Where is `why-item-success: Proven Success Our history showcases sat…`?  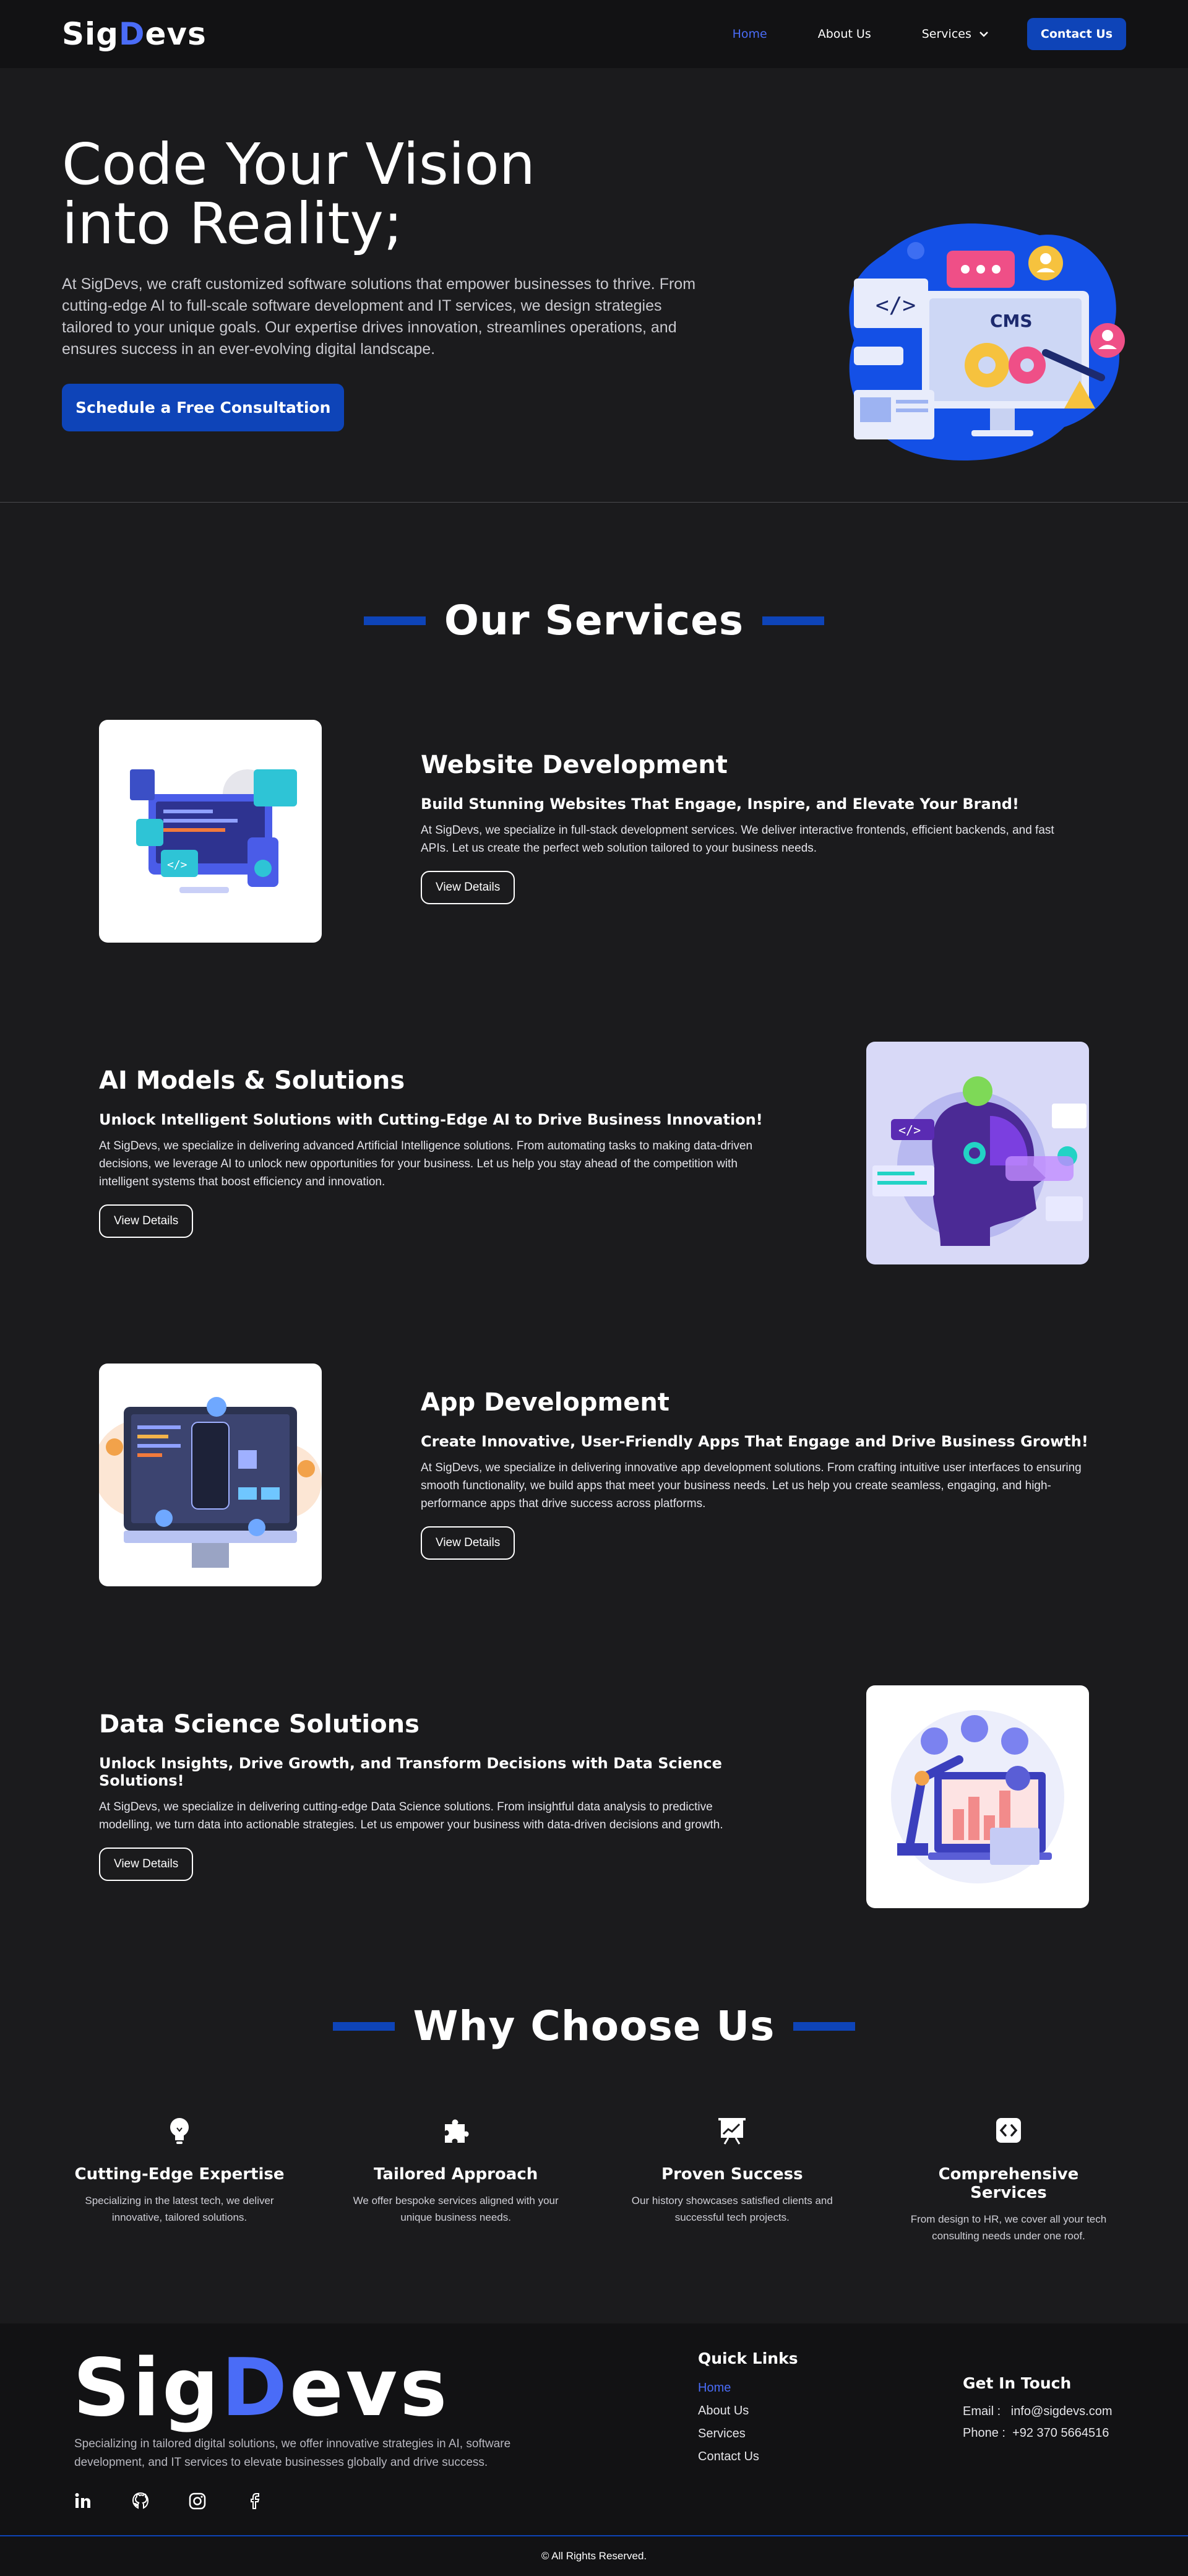
why-item-success: Proven Success Our history showcases sat… is located at coordinates (732, 2179).